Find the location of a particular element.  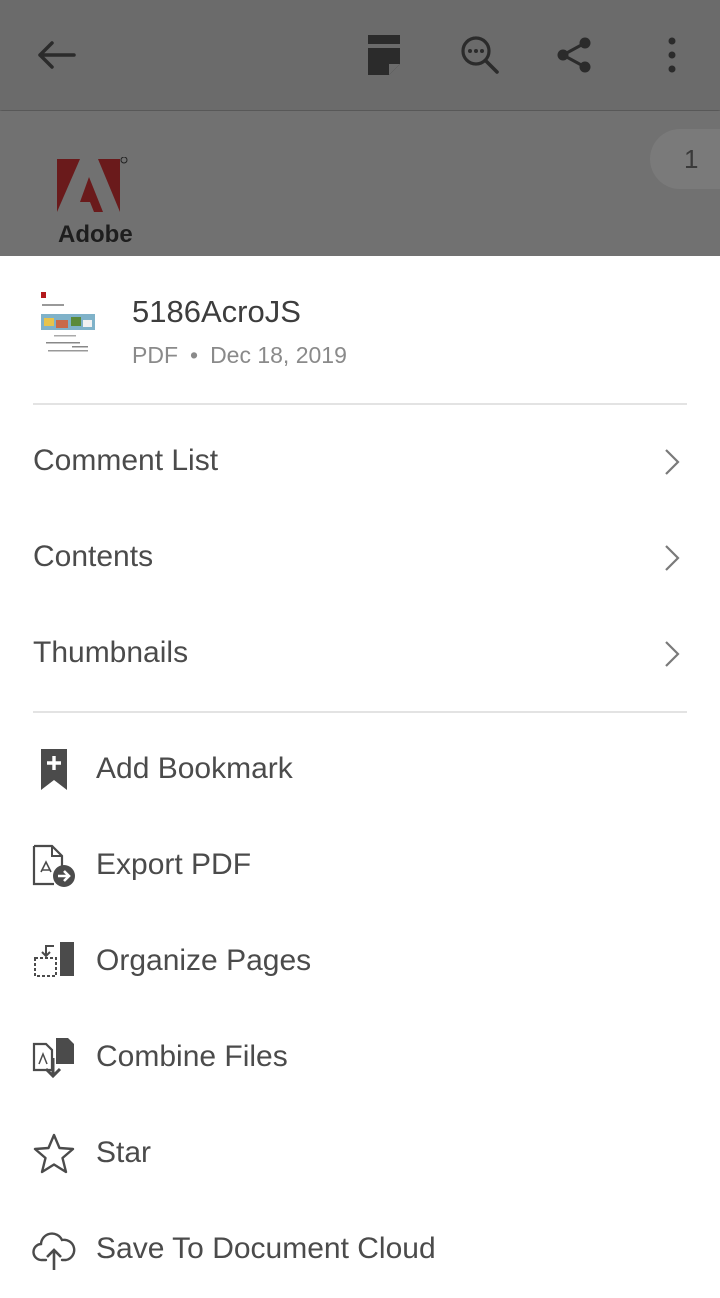

adobe-logo: Adobe is located at coordinates (95, 206).